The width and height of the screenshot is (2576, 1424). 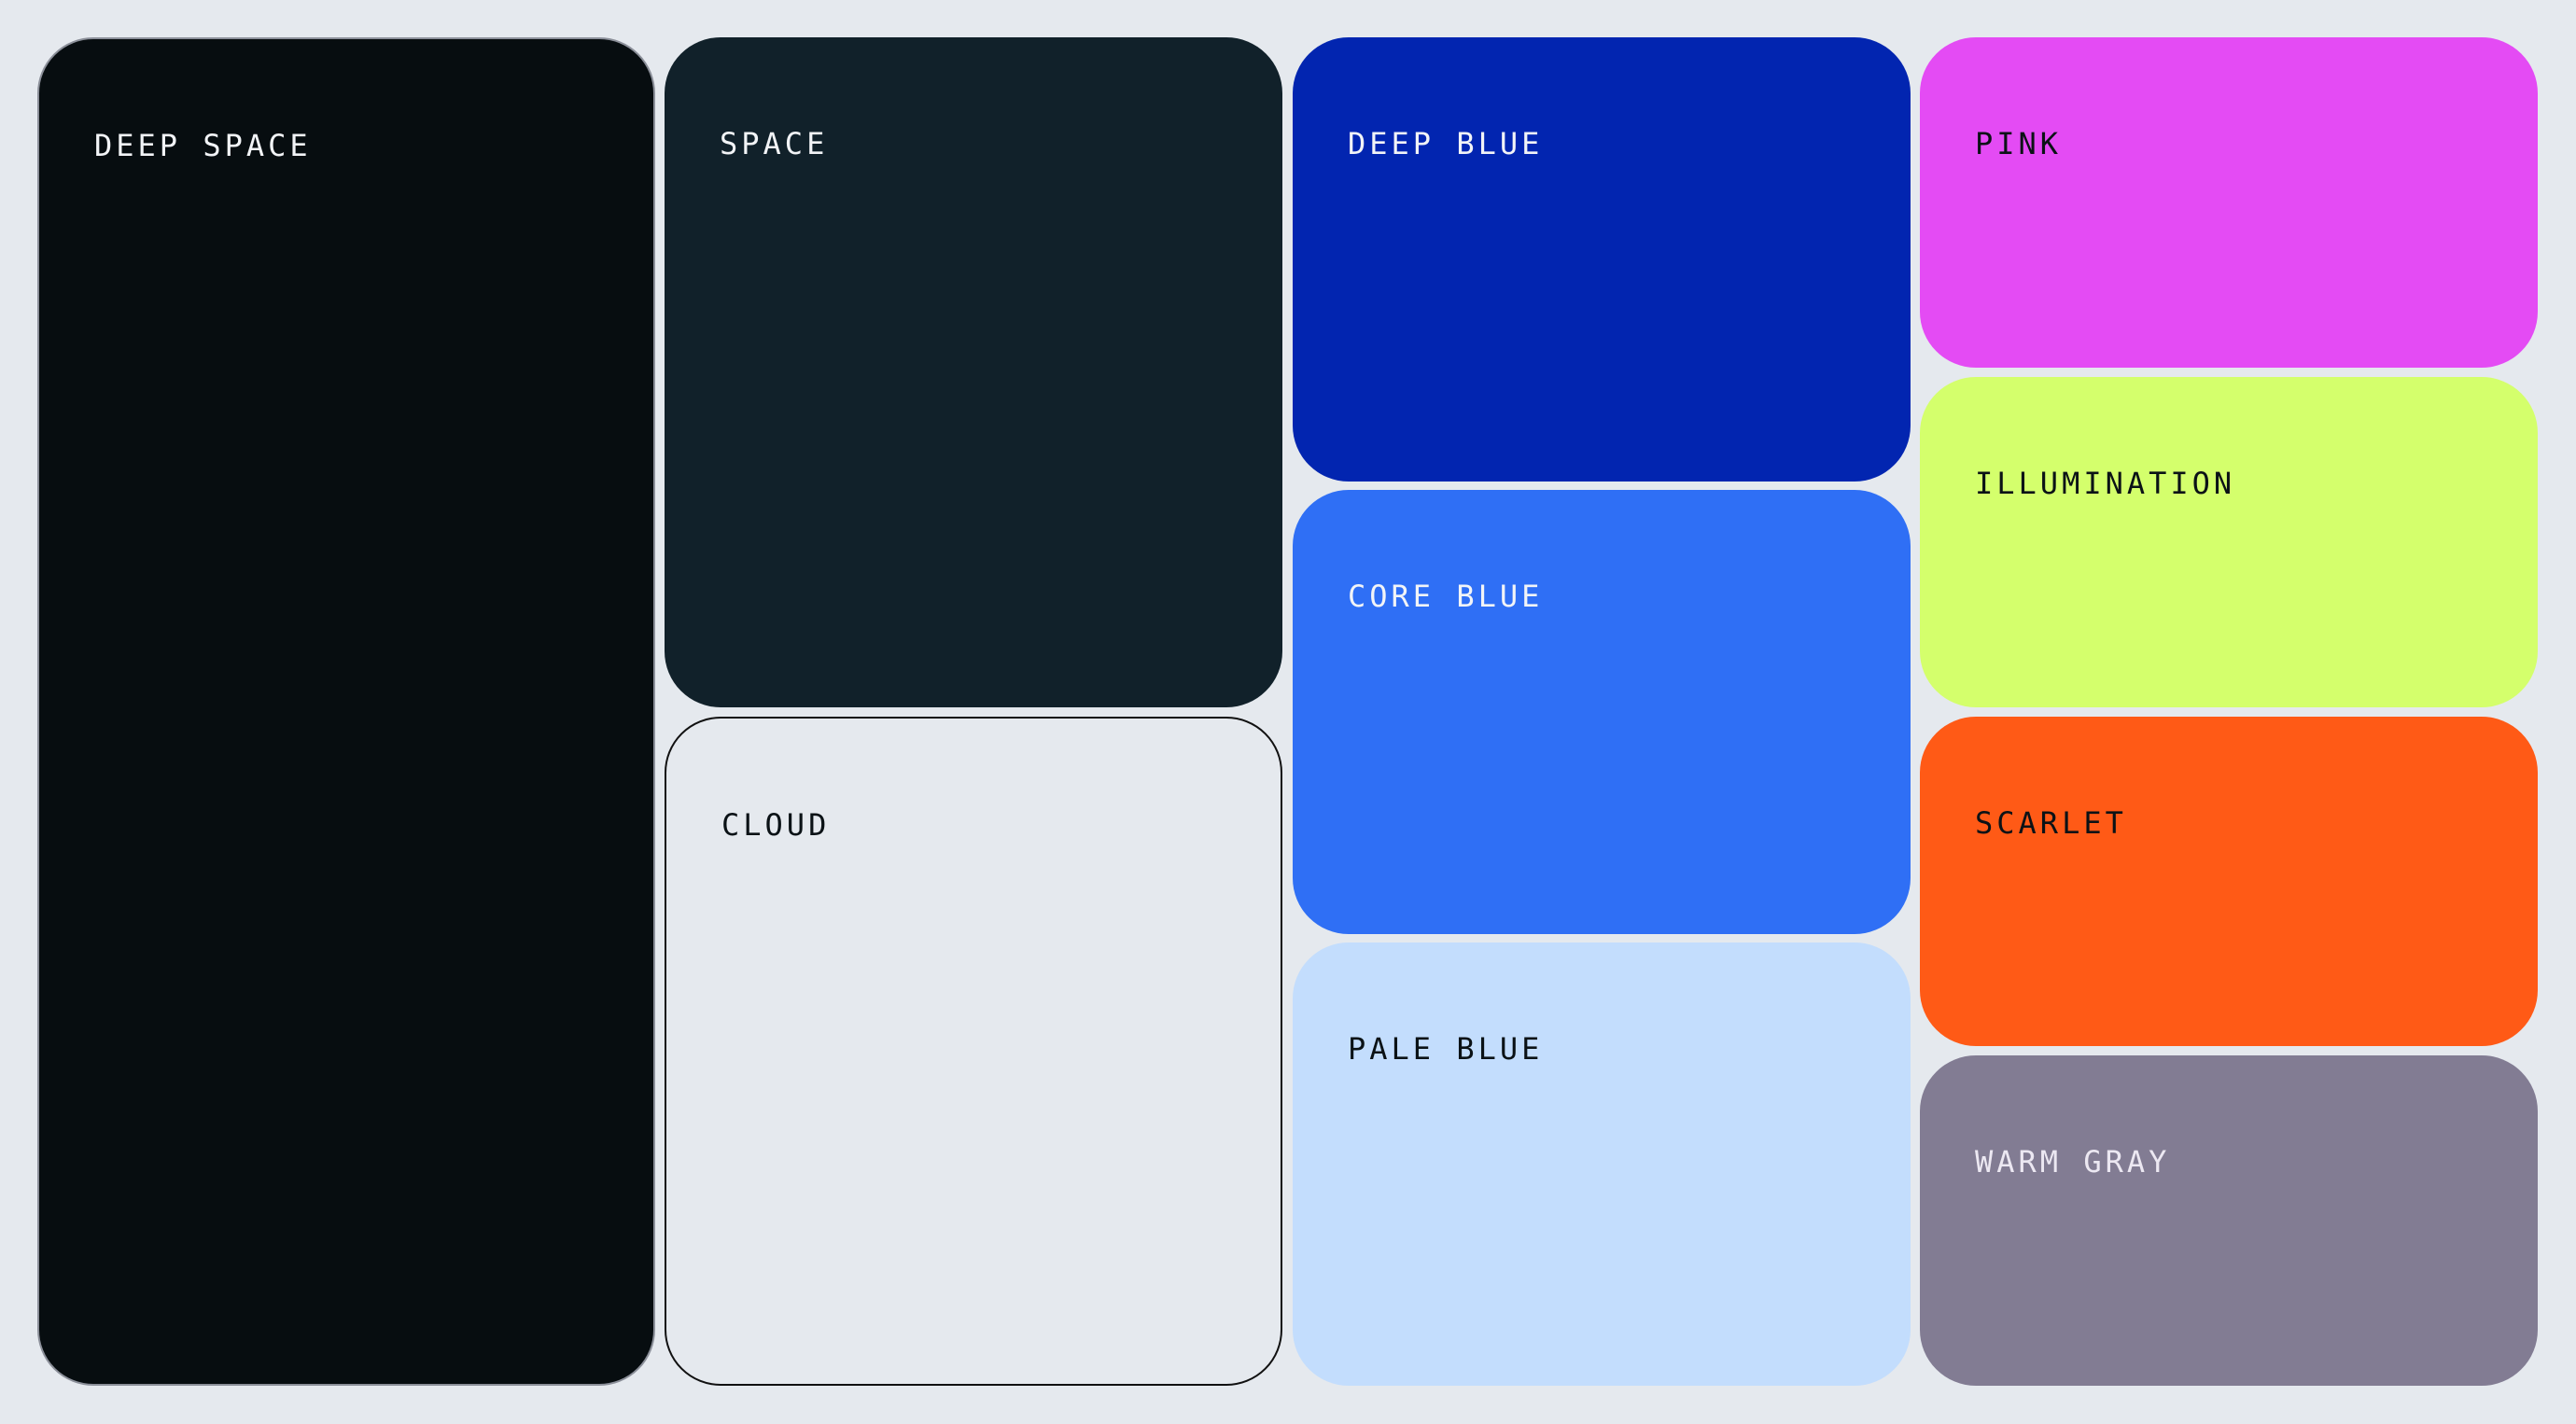 I want to click on swatch-pale-blue: PALE BLUE, so click(x=1602, y=1164).